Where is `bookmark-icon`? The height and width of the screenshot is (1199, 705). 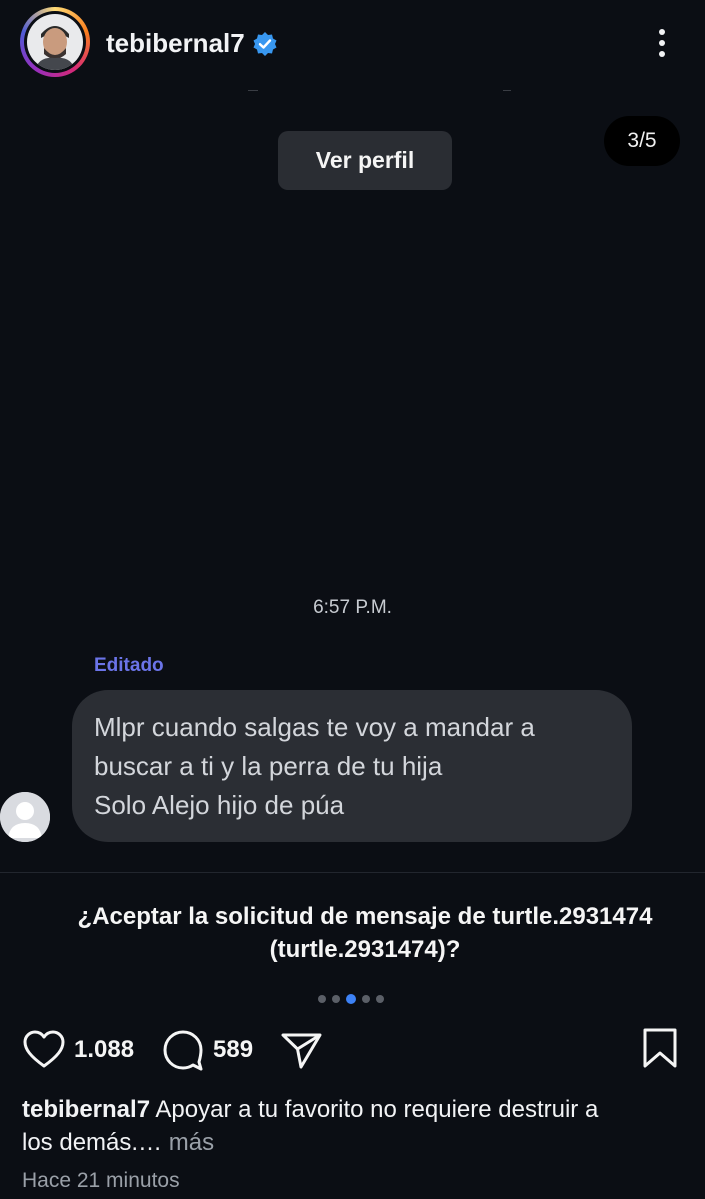 bookmark-icon is located at coordinates (660, 1048).